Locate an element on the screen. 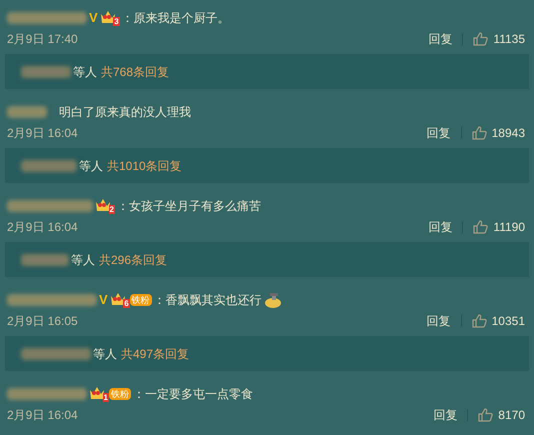 The width and height of the screenshot is (534, 435). like-count: 18943 is located at coordinates (508, 133).